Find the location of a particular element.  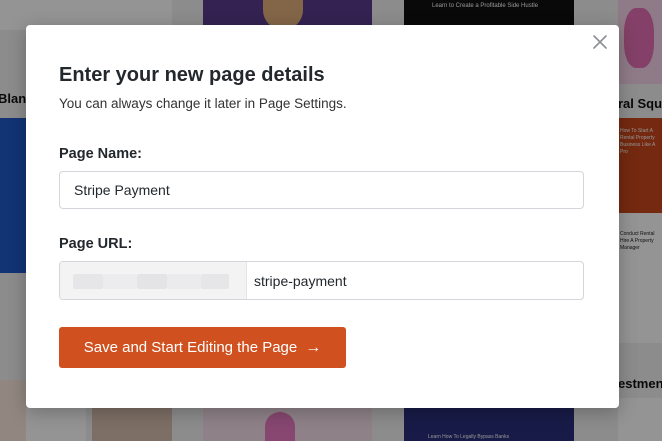

arrow-right-icon: → is located at coordinates (313, 347).